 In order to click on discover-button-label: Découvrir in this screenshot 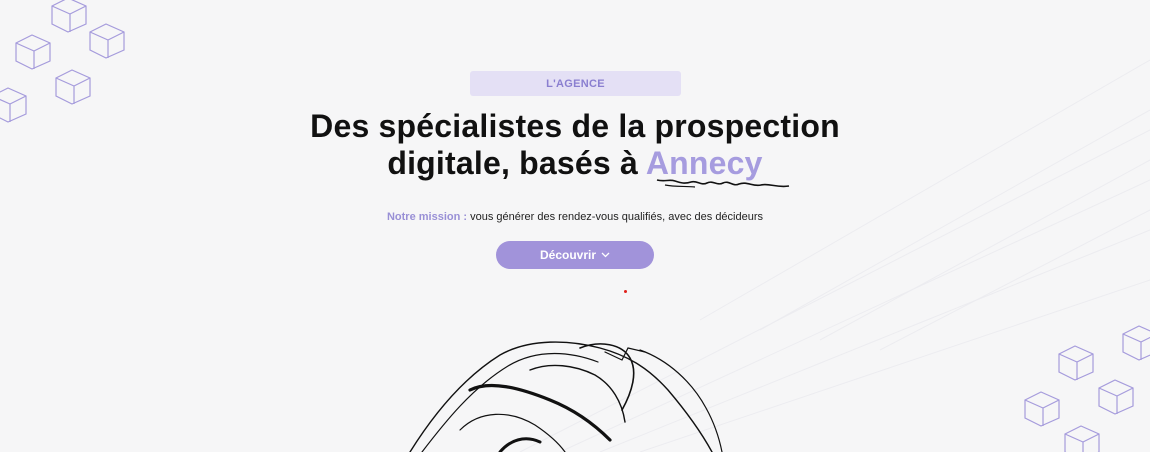, I will do `click(568, 255)`.